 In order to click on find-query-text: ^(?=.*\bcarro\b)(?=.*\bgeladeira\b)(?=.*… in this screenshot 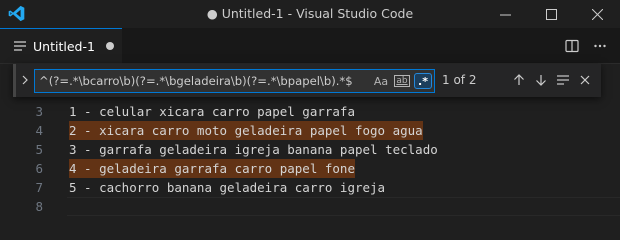, I will do `click(196, 81)`.